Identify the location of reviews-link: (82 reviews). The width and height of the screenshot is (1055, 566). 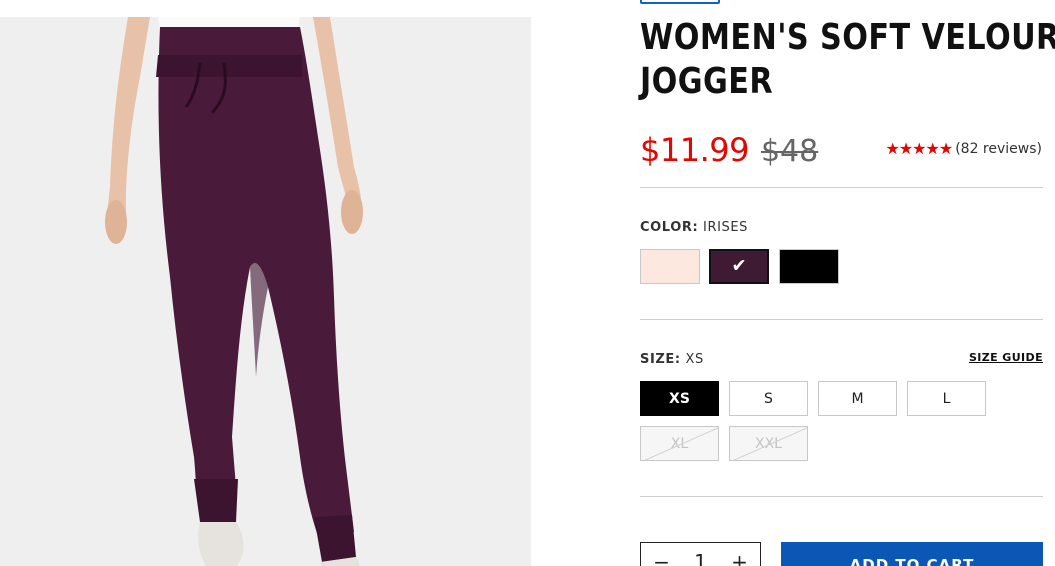
(998, 149).